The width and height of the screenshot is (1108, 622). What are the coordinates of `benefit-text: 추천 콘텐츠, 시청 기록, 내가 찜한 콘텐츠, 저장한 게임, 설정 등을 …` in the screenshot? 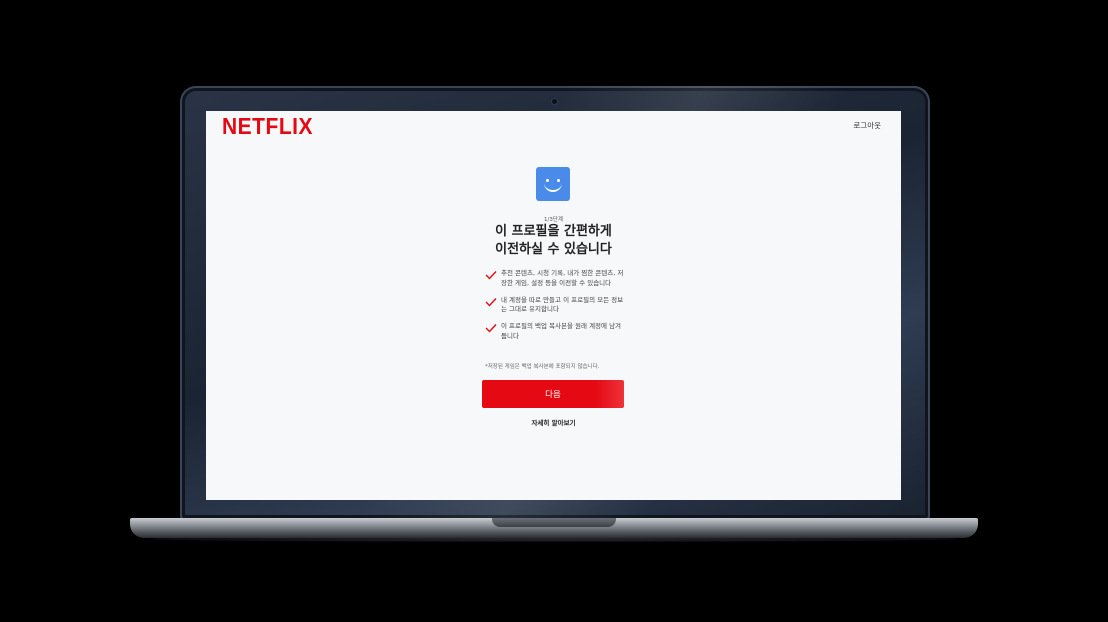 It's located at (562, 278).